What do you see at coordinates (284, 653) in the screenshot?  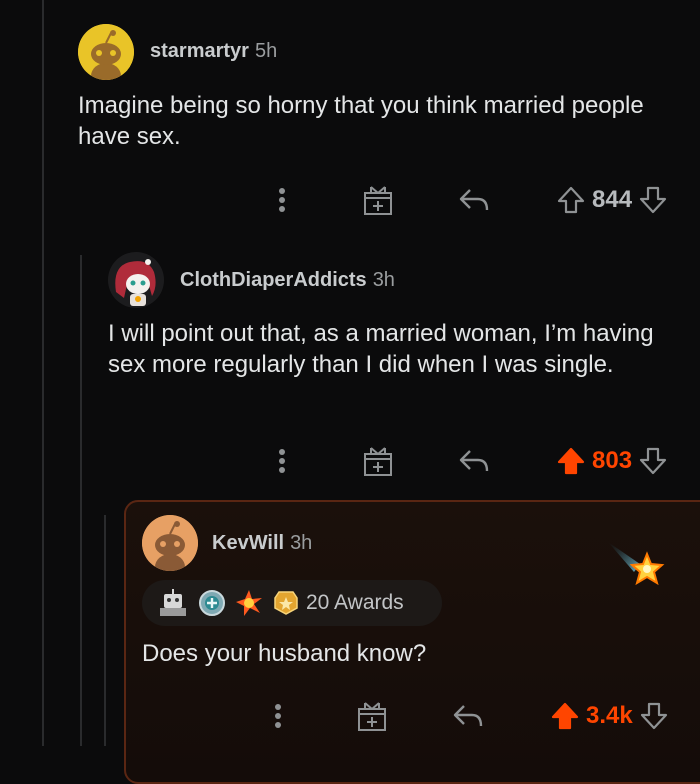 I see `comment-body: Does your husband know?` at bounding box center [284, 653].